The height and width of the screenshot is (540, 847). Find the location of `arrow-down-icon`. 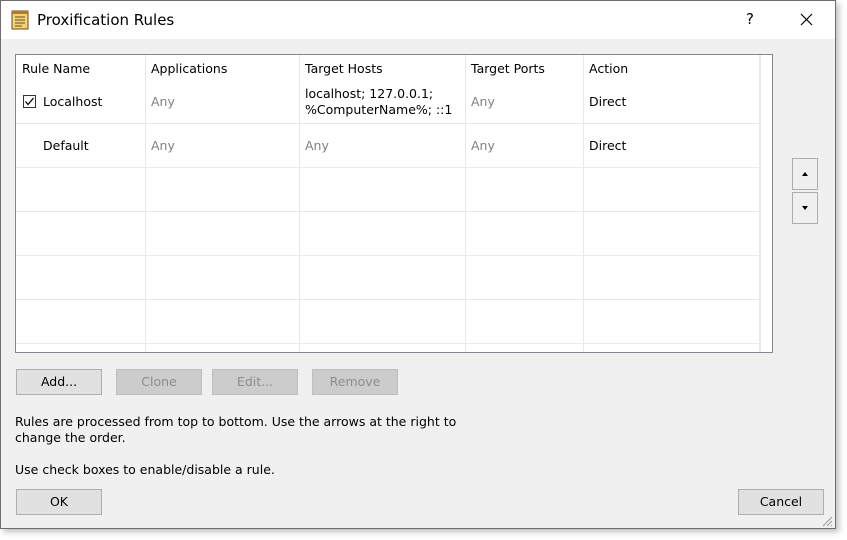

arrow-down-icon is located at coordinates (805, 208).